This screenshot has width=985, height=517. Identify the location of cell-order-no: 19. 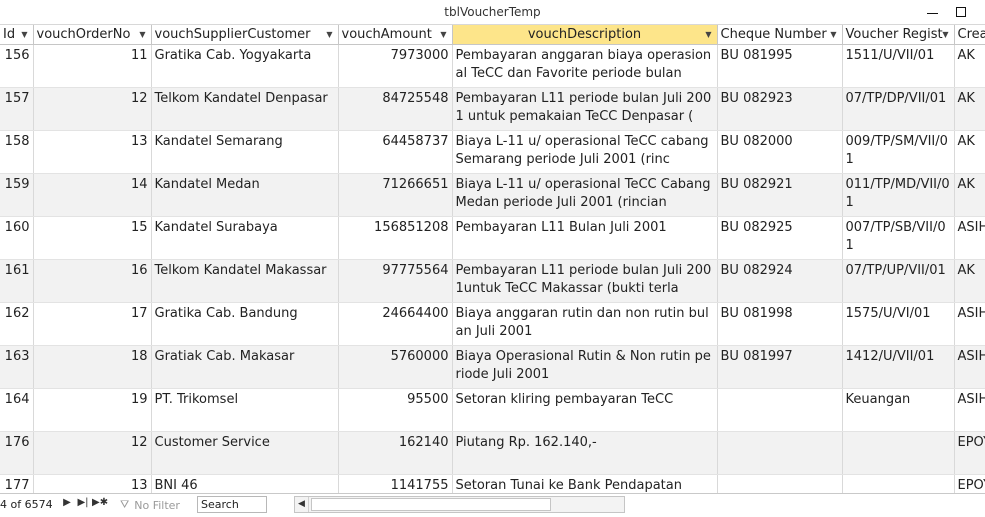
(92, 410).